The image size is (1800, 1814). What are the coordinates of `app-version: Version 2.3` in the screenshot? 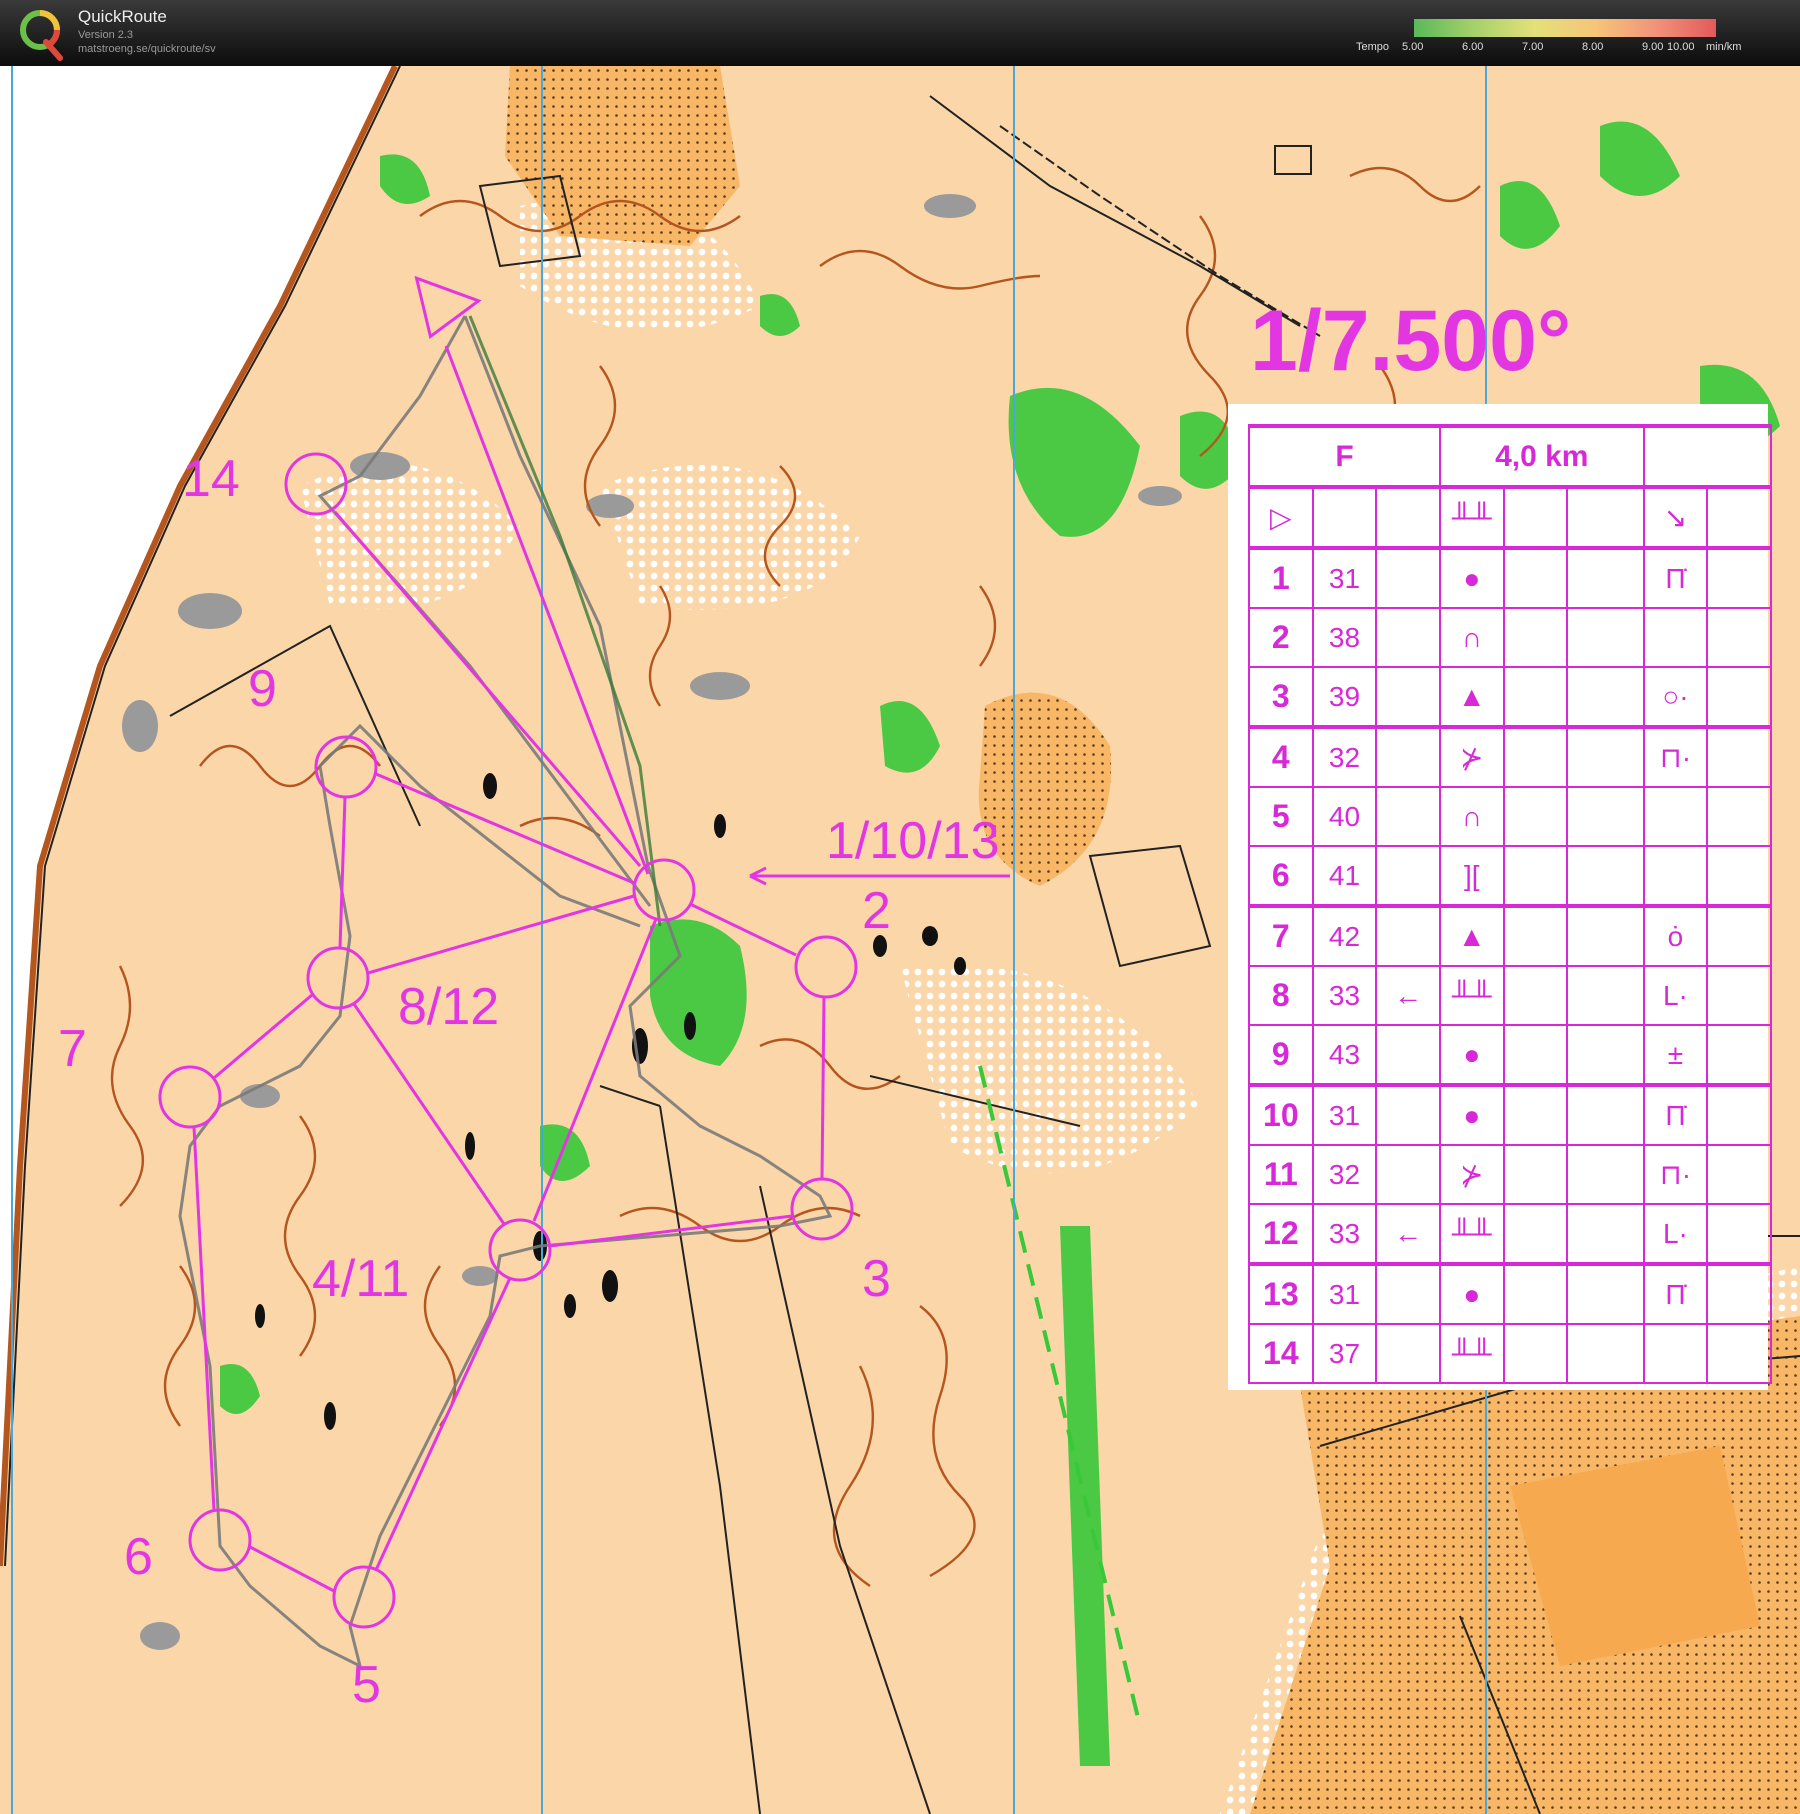 It's located at (106, 35).